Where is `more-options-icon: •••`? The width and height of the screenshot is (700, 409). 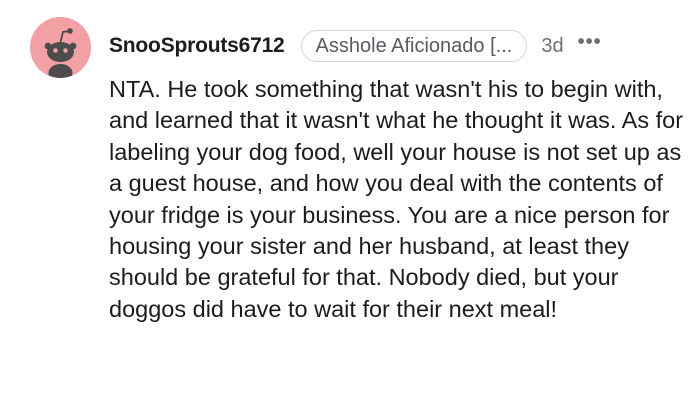 more-options-icon: ••• is located at coordinates (590, 42).